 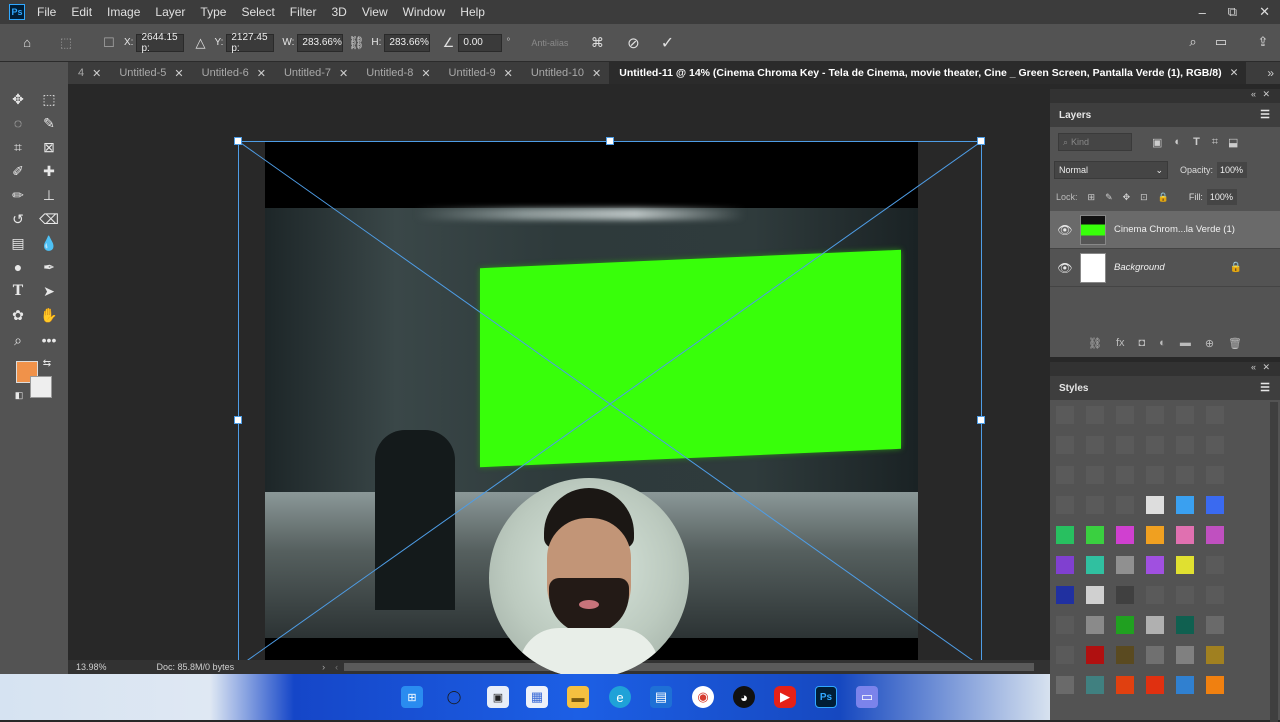 What do you see at coordinates (1263, 42) in the screenshot?
I see `share-icon: ⇪` at bounding box center [1263, 42].